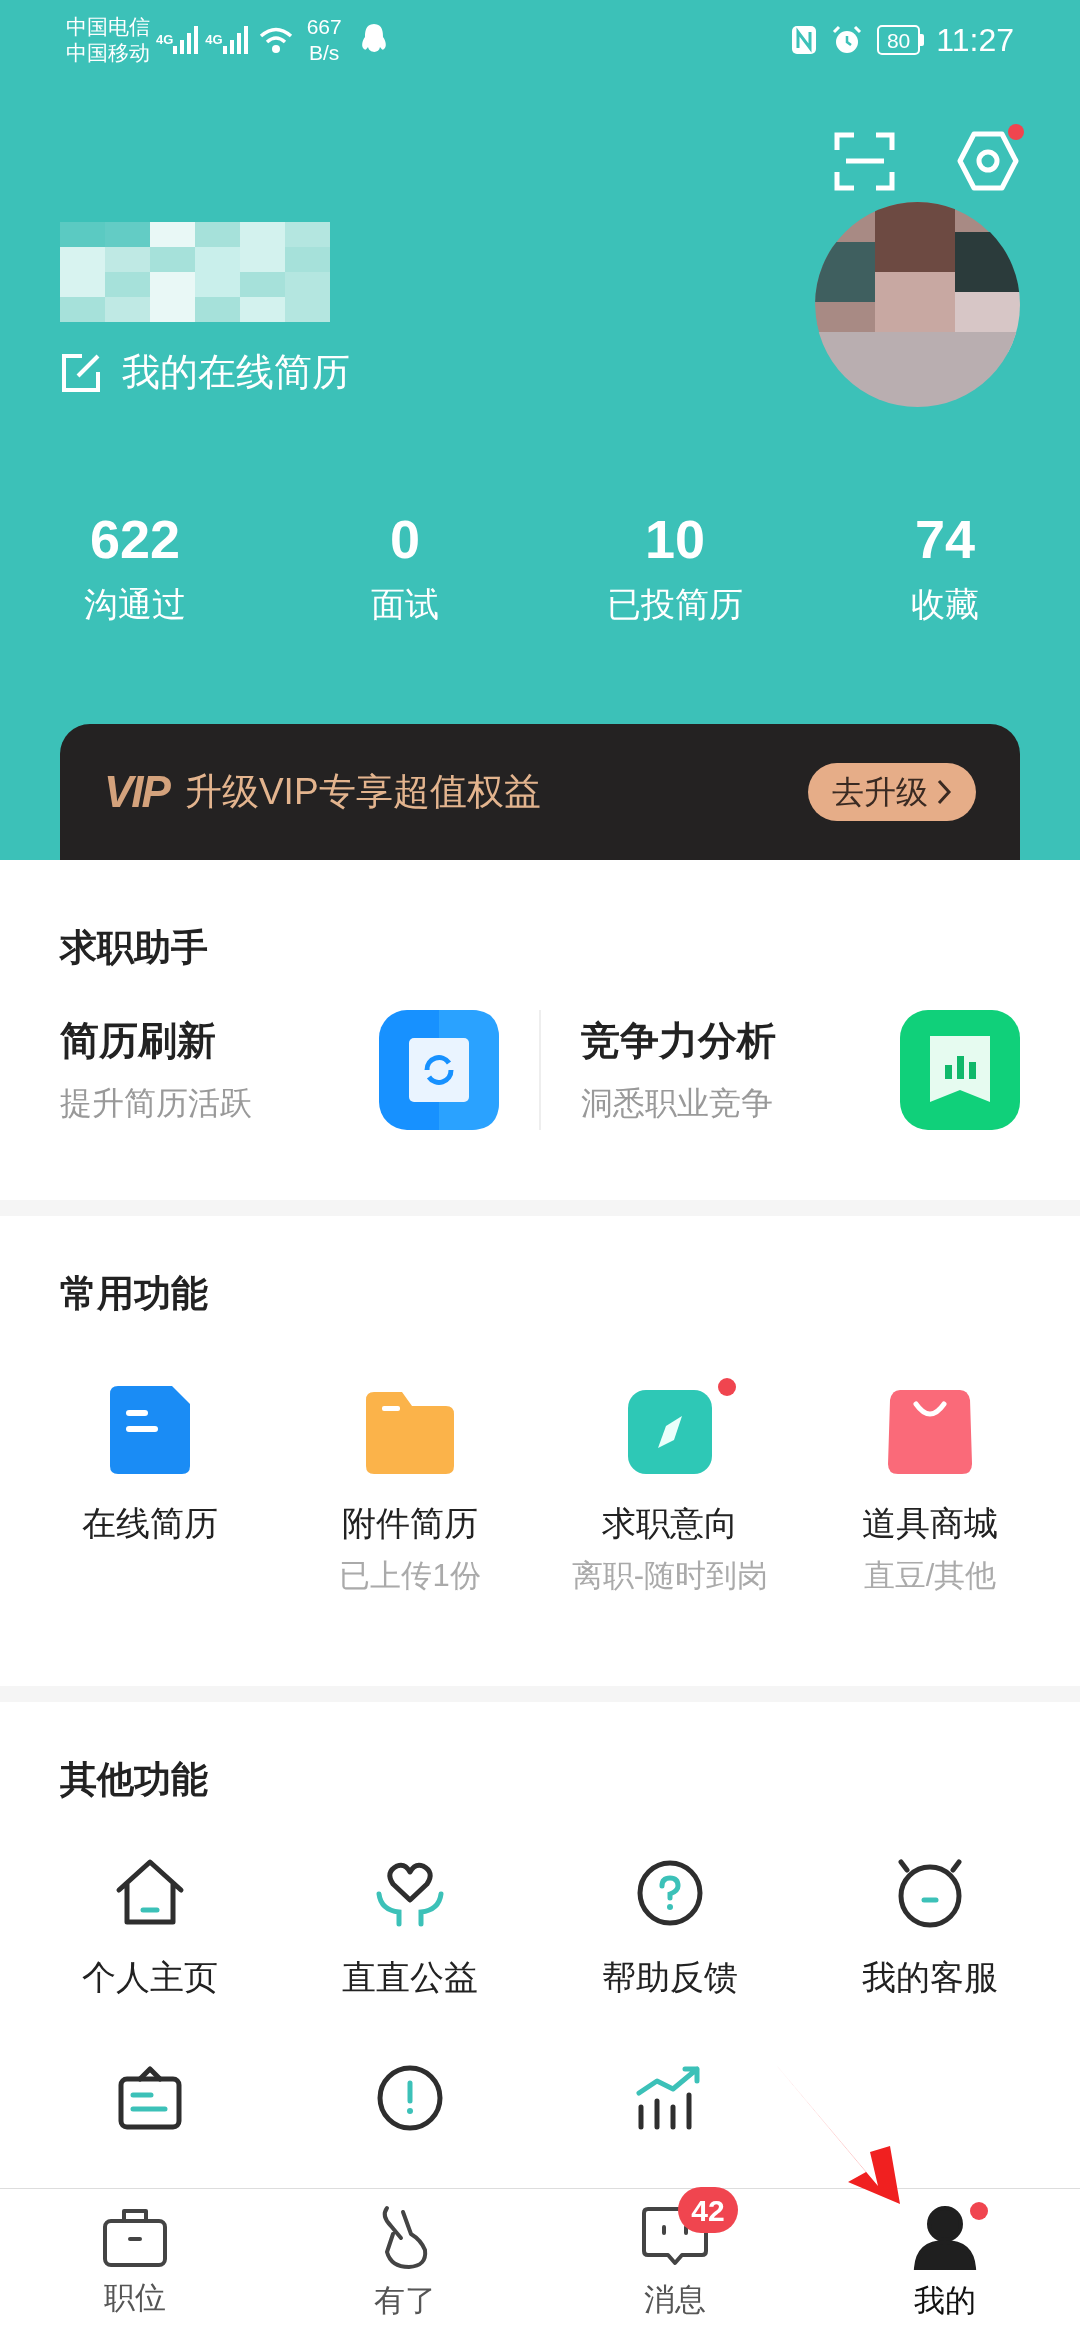 This screenshot has width=1080, height=2340. I want to click on feature-label: 直直公益, so click(410, 1977).